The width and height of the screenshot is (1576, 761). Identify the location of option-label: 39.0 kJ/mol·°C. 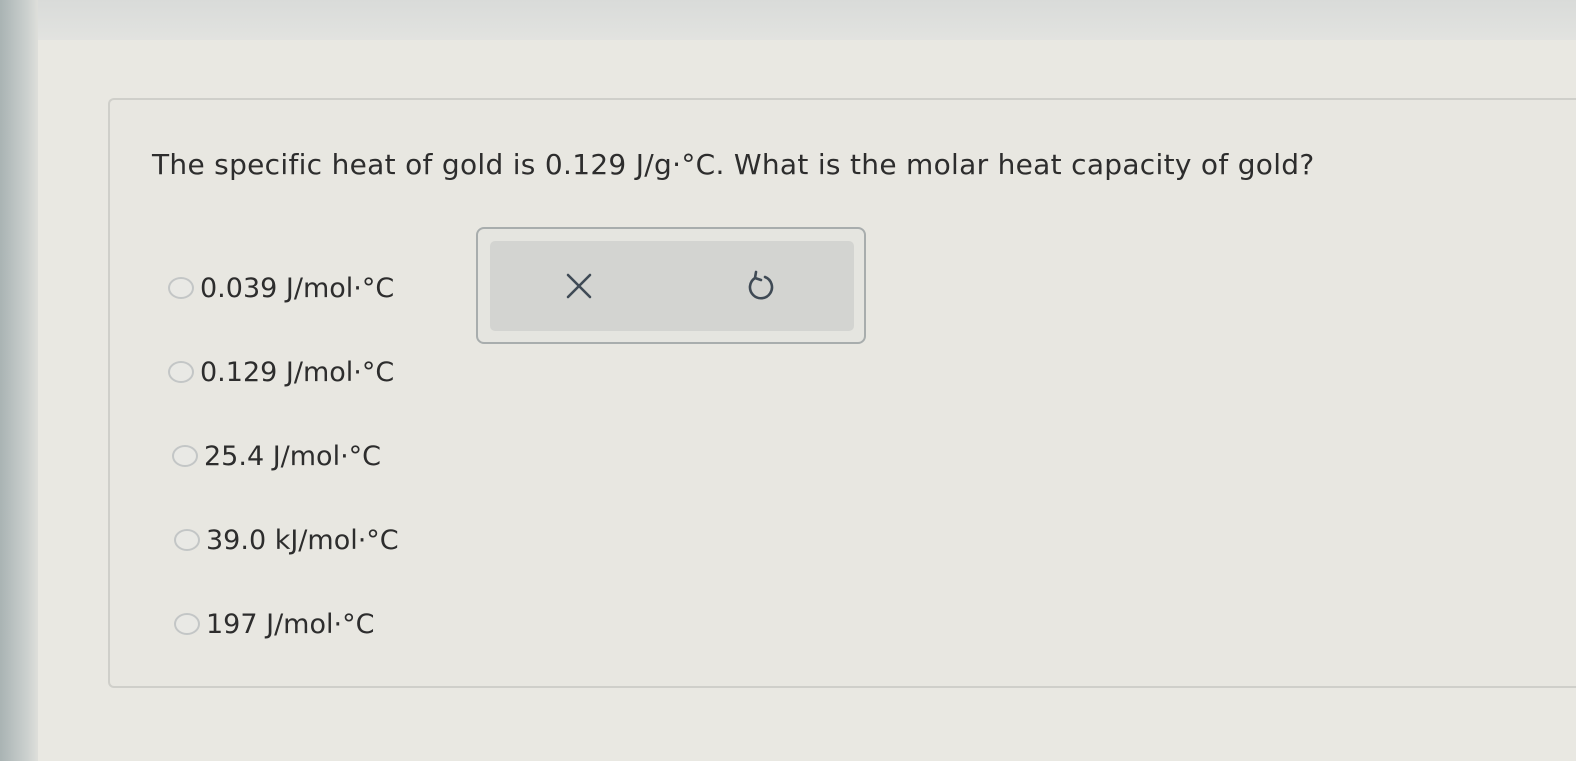
(302, 540).